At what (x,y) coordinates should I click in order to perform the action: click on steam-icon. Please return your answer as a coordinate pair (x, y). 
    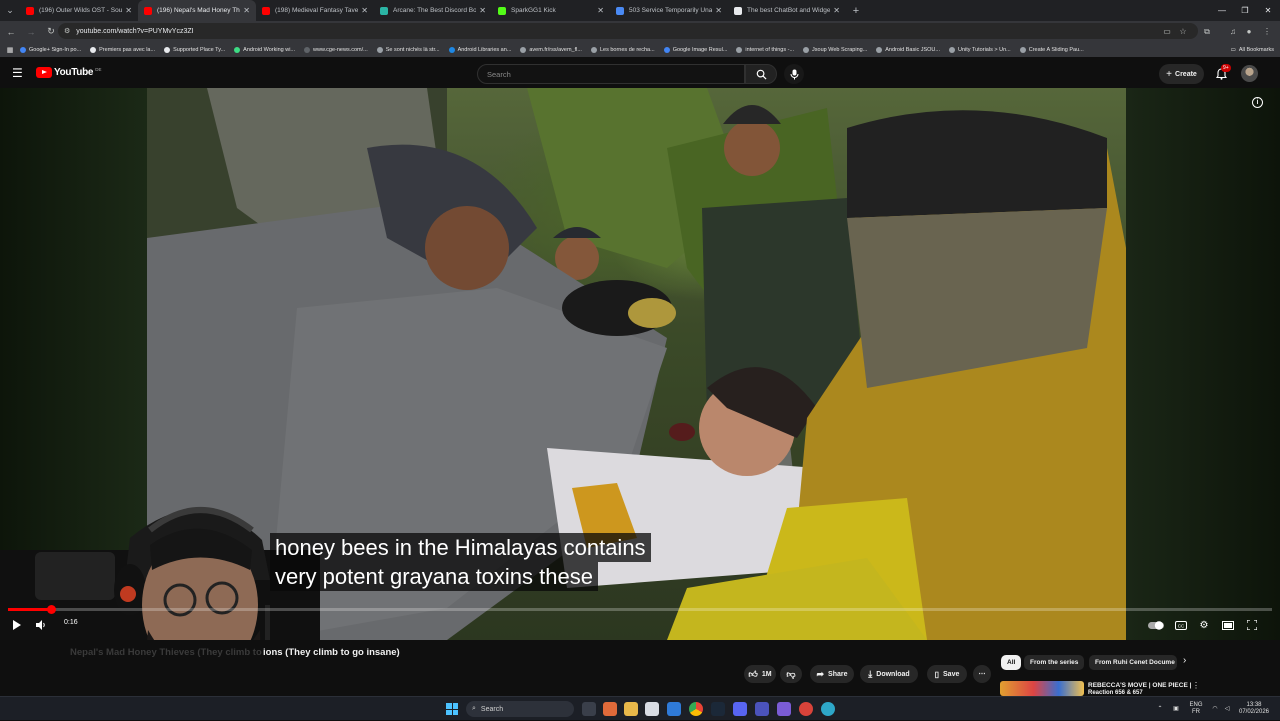
    Looking at the image, I should click on (718, 709).